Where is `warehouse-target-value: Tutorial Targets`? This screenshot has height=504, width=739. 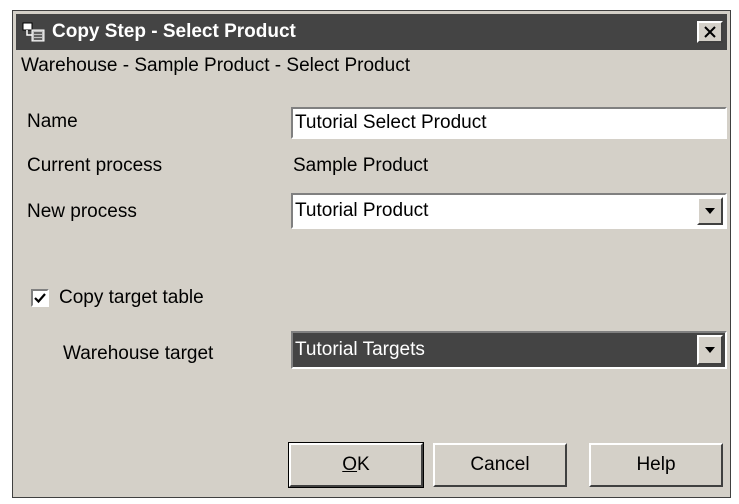
warehouse-target-value: Tutorial Targets is located at coordinates (360, 349).